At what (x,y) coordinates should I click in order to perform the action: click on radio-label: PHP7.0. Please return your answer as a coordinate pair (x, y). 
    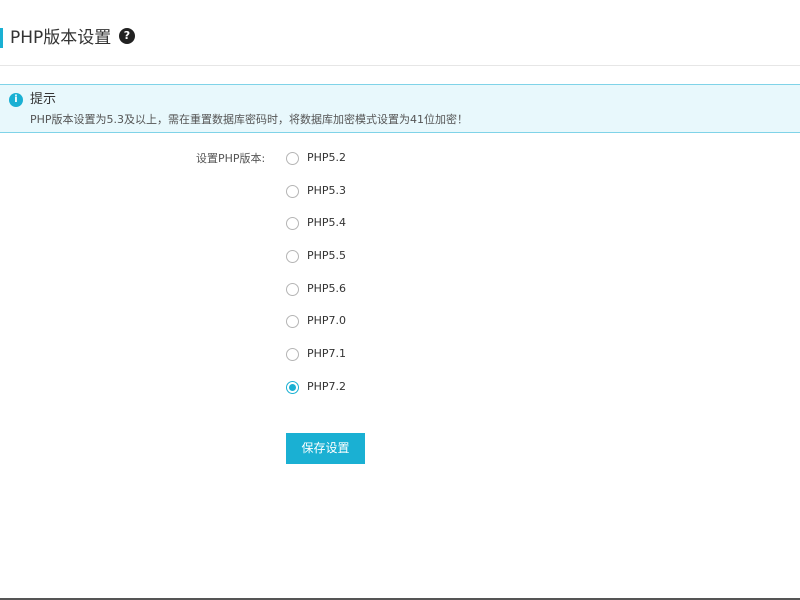
    Looking at the image, I should click on (327, 321).